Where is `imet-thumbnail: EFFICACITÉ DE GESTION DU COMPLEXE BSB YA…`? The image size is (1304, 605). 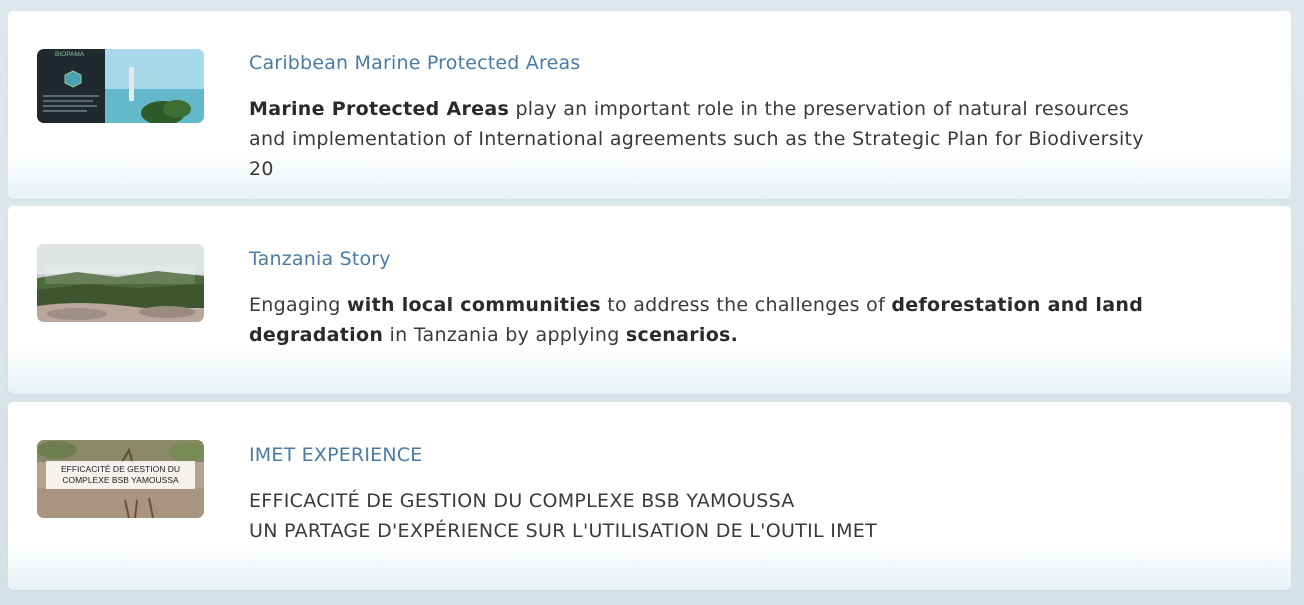 imet-thumbnail: EFFICACITÉ DE GESTION DU COMPLEXE BSB YA… is located at coordinates (120, 479).